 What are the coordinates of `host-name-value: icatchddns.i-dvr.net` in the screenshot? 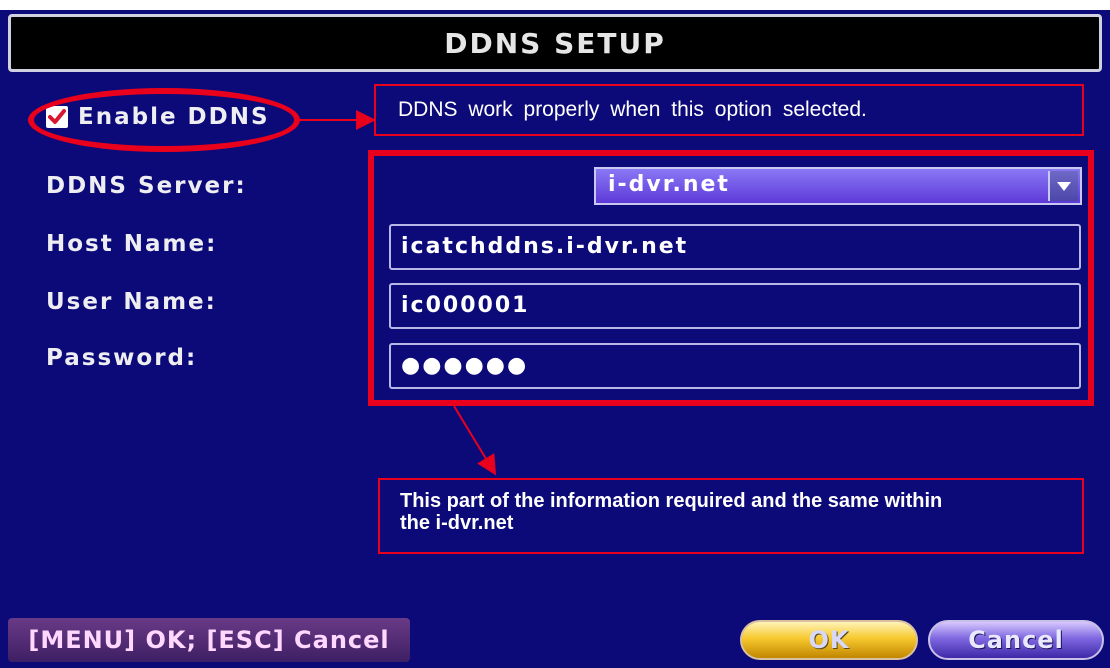 It's located at (545, 246).